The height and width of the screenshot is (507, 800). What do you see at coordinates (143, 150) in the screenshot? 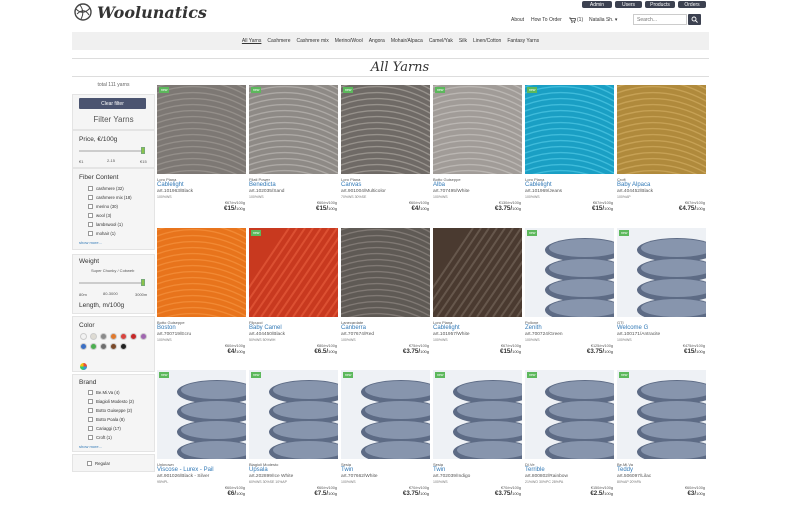
I see `price-slider-handle` at bounding box center [143, 150].